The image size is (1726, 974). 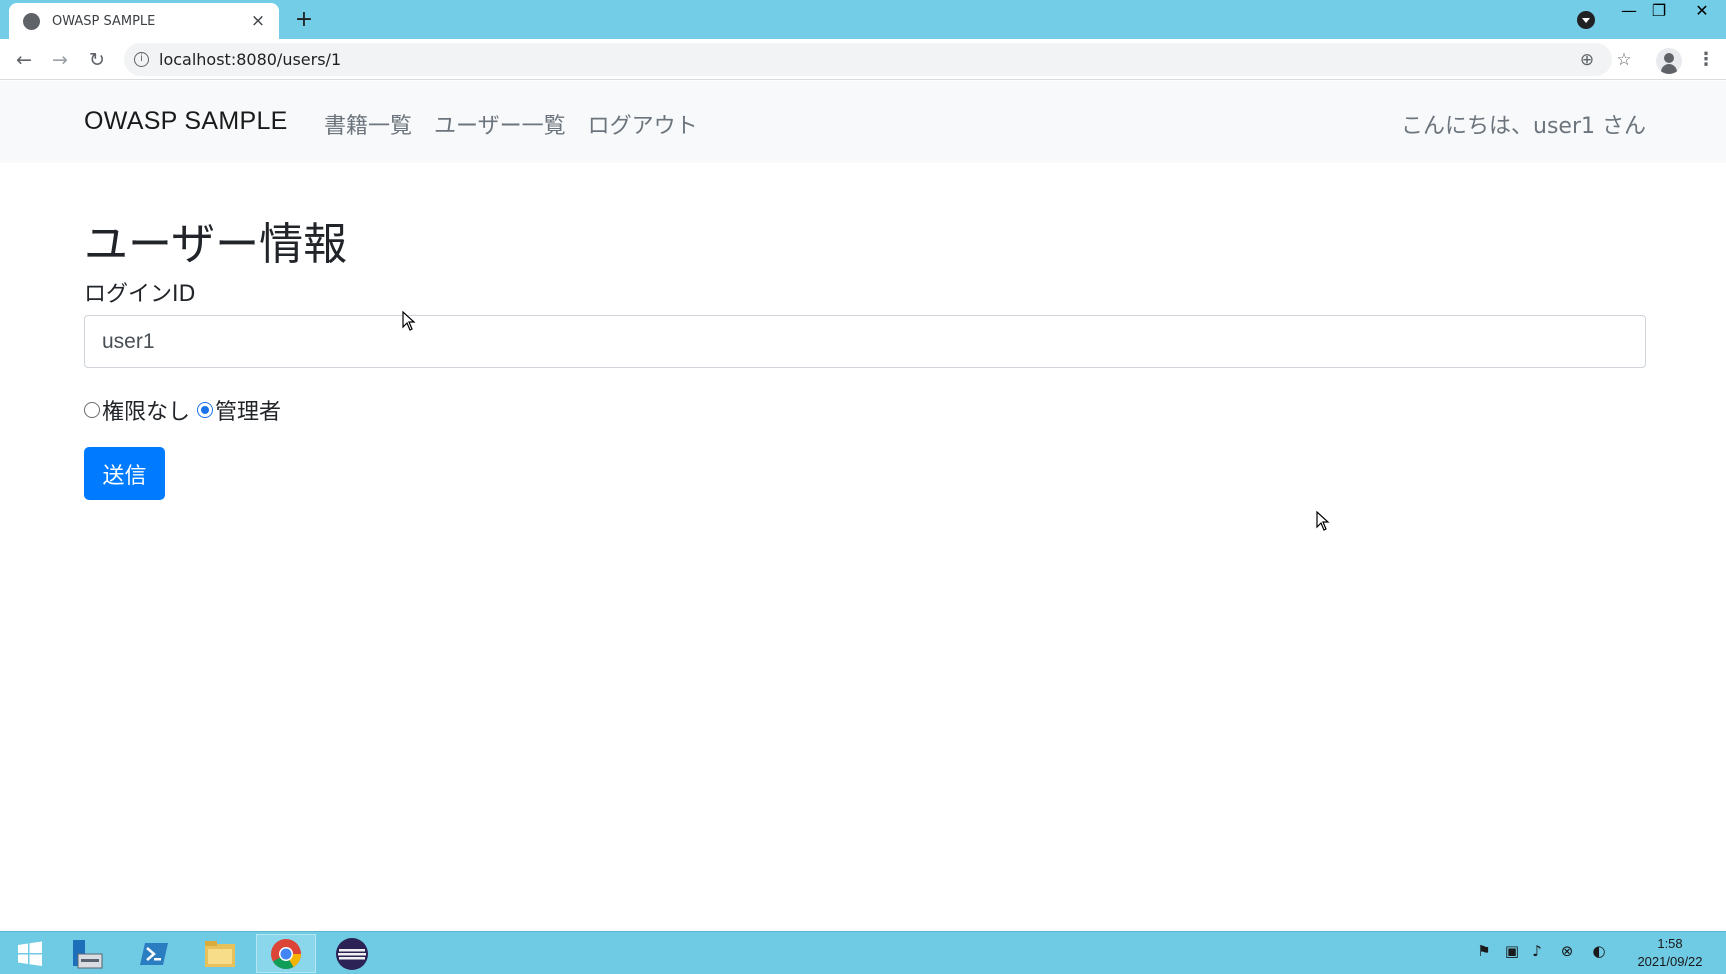 I want to click on radio-label-no-permission: 権限なし, so click(x=146, y=410).